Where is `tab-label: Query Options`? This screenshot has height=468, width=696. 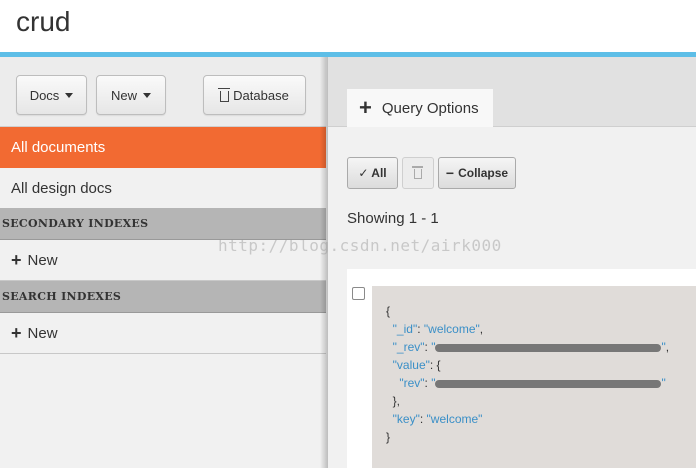
tab-label: Query Options is located at coordinates (430, 108).